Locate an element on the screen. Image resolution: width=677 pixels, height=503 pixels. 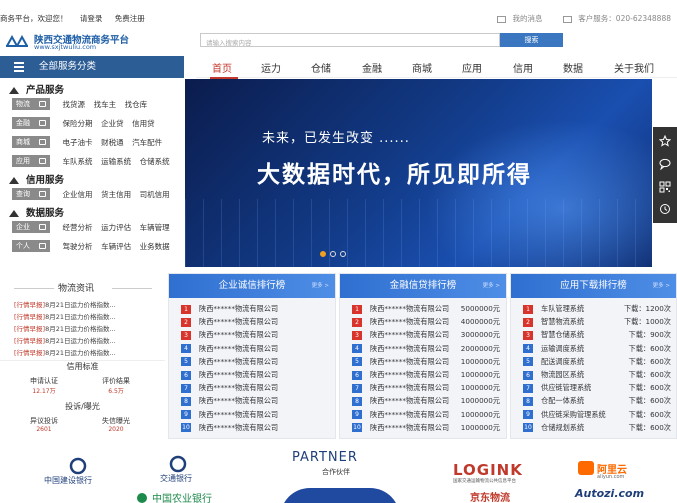
history-icon is located at coordinates (665, 209).